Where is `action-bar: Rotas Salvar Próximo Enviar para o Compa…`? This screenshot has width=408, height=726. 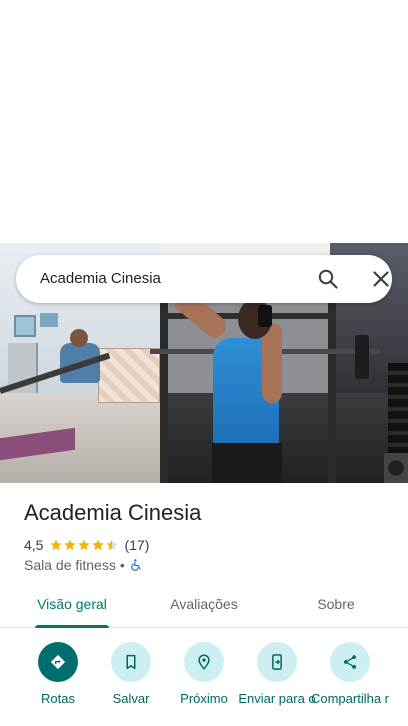
action-bar: Rotas Salvar Próximo Enviar para o Compa… is located at coordinates (204, 683).